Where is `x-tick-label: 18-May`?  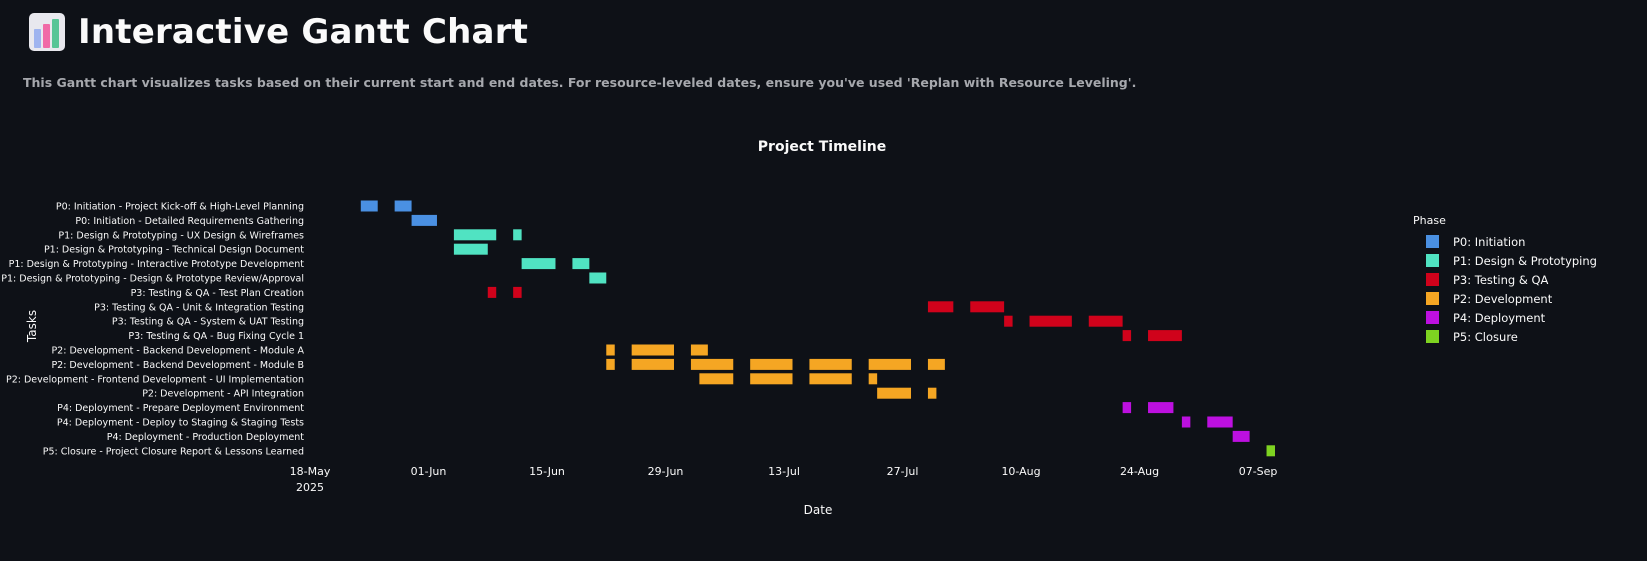 x-tick-label: 18-May is located at coordinates (310, 471).